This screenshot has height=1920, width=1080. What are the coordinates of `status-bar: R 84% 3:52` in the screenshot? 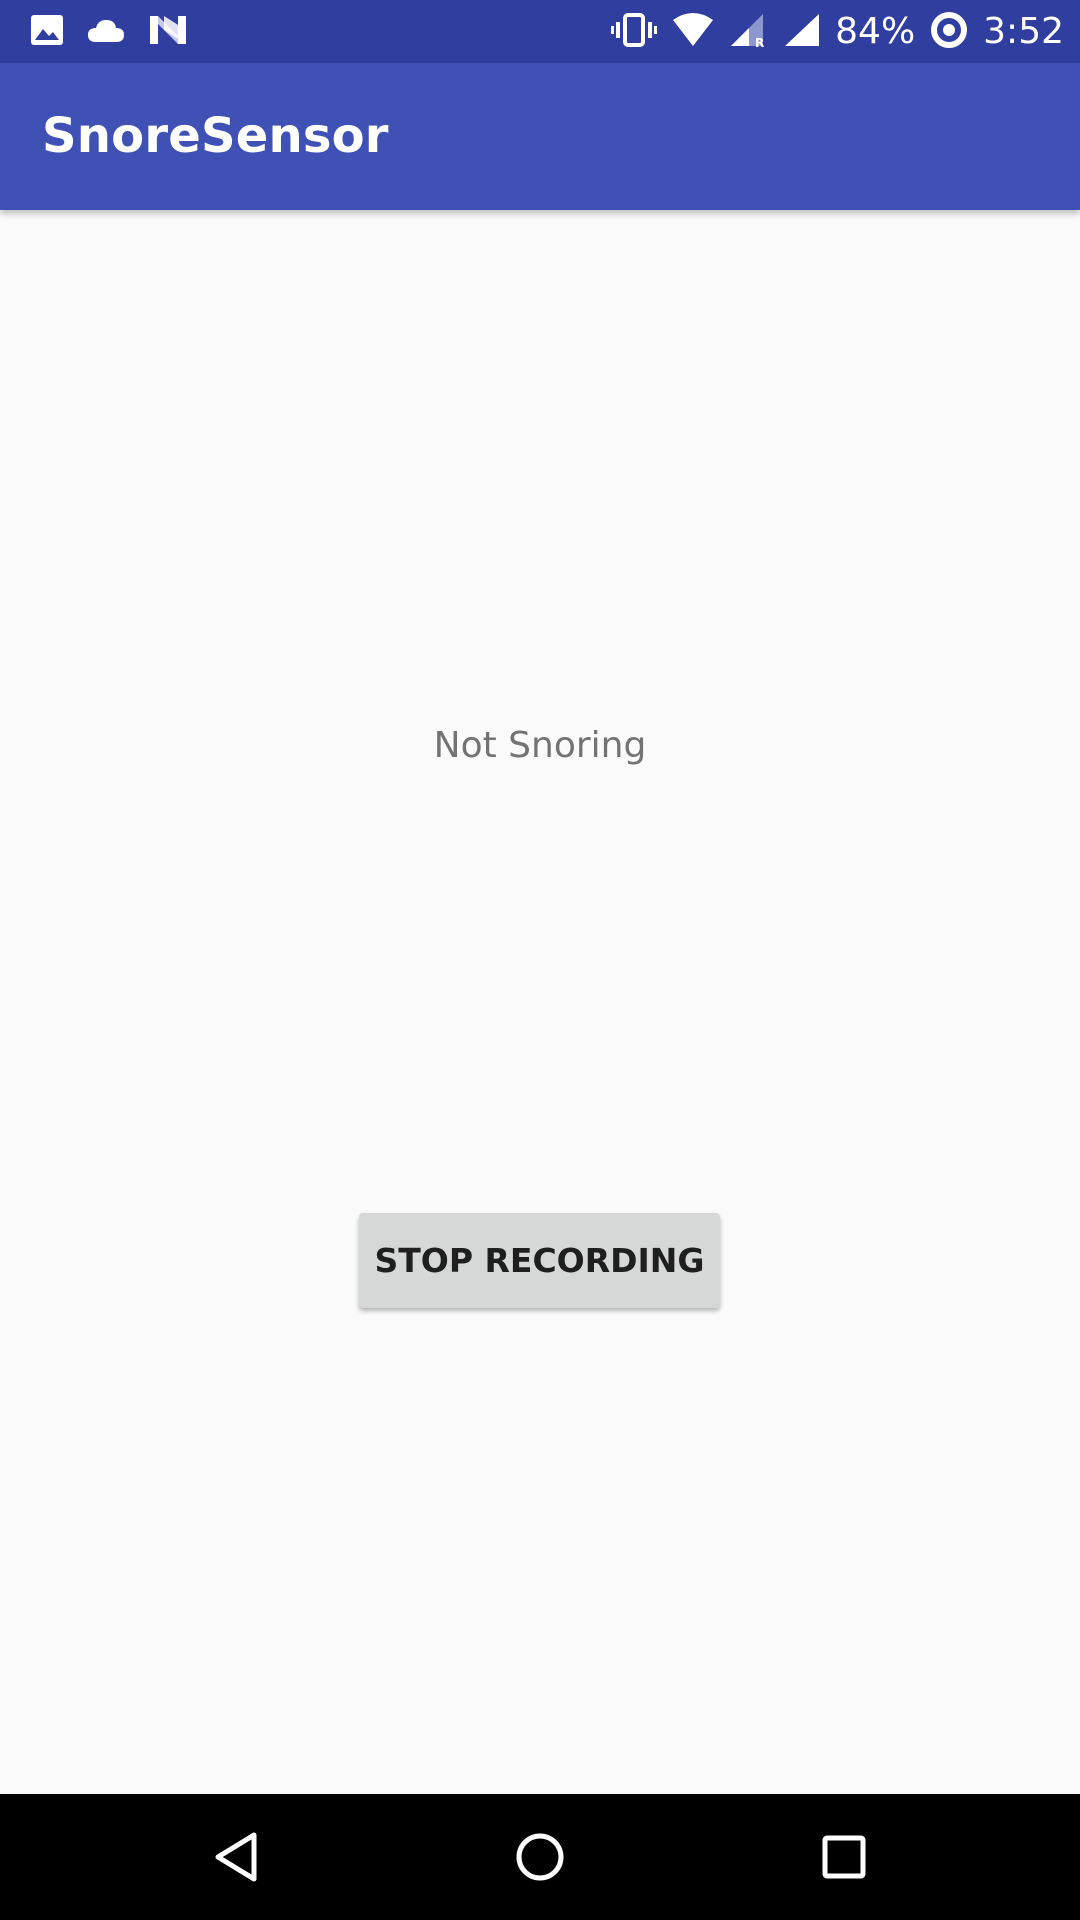 It's located at (540, 31).